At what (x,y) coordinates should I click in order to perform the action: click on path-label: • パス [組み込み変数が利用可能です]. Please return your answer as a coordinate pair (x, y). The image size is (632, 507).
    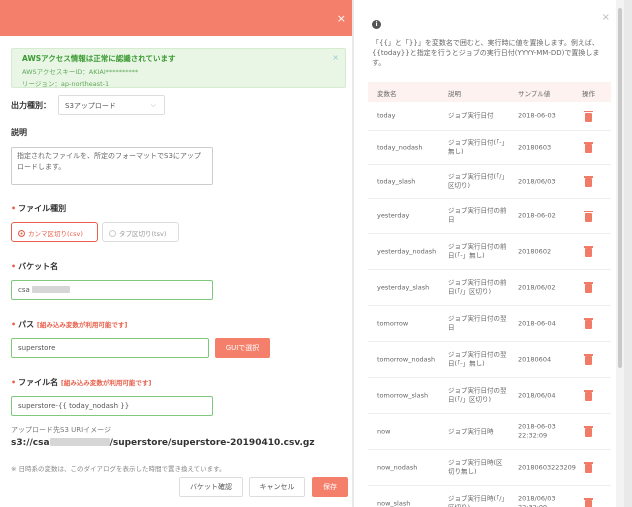
    Looking at the image, I should click on (69, 324).